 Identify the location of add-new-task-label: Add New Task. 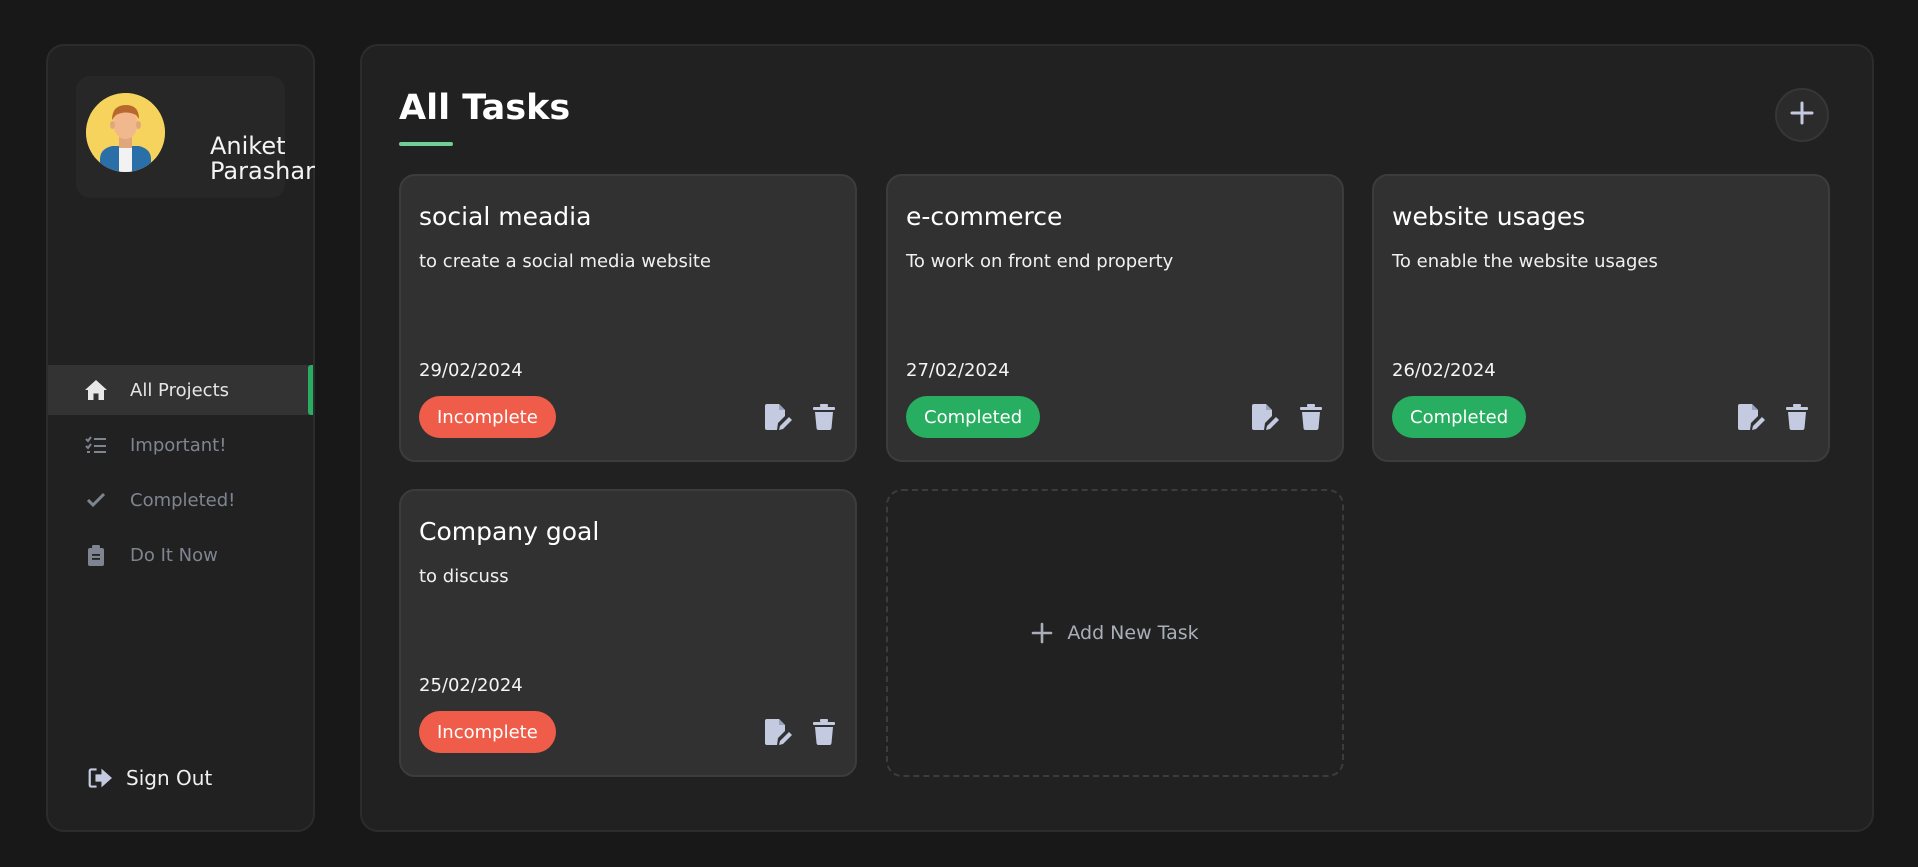
(1133, 633).